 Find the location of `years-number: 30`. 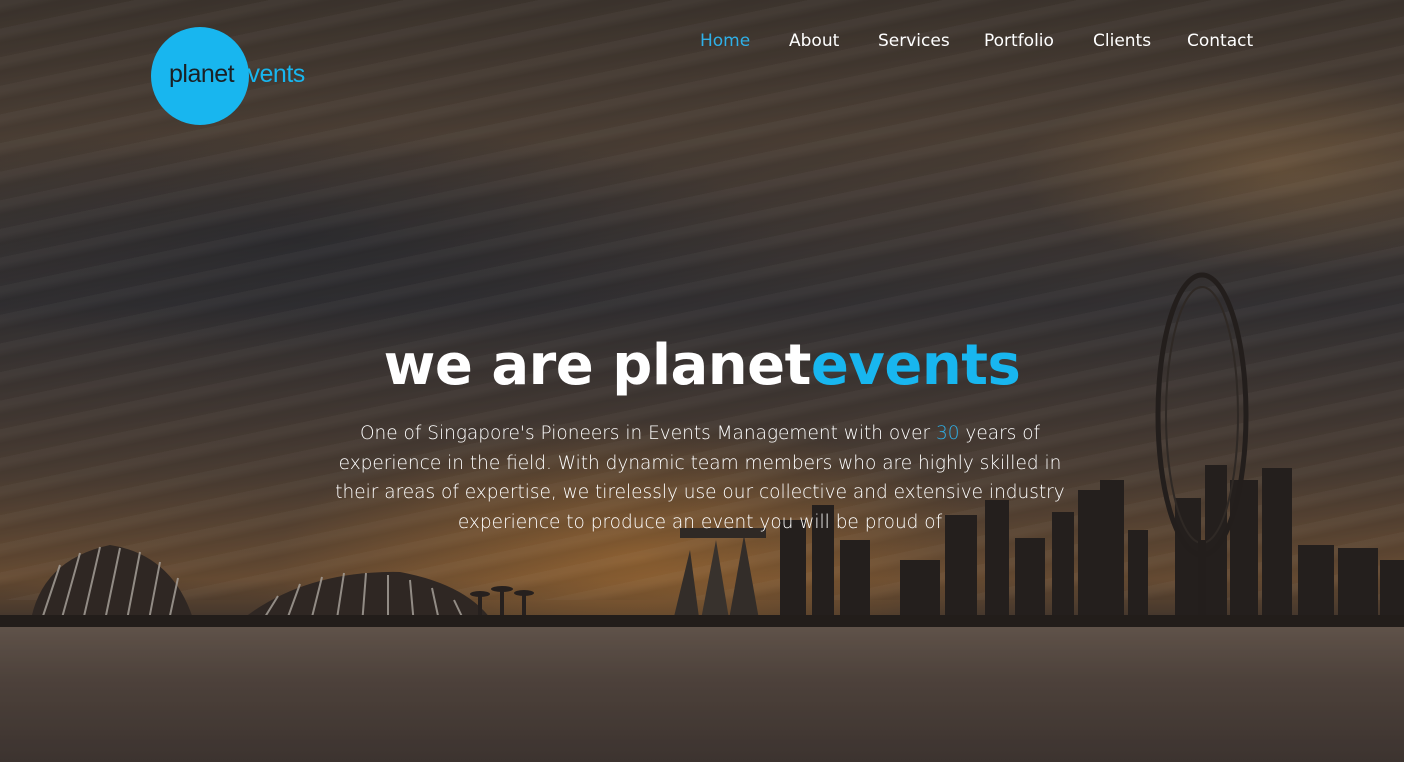

years-number: 30 is located at coordinates (947, 433).